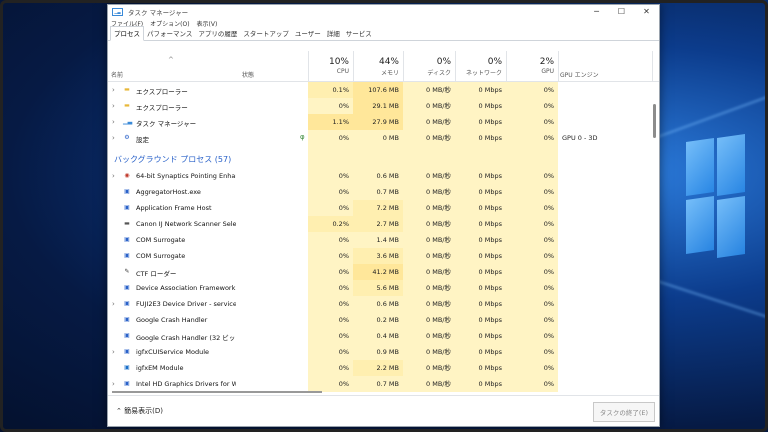 The width and height of the screenshot is (768, 432). What do you see at coordinates (173, 159) in the screenshot?
I see `background-section-title: バックグラウンド プロセス (57)` at bounding box center [173, 159].